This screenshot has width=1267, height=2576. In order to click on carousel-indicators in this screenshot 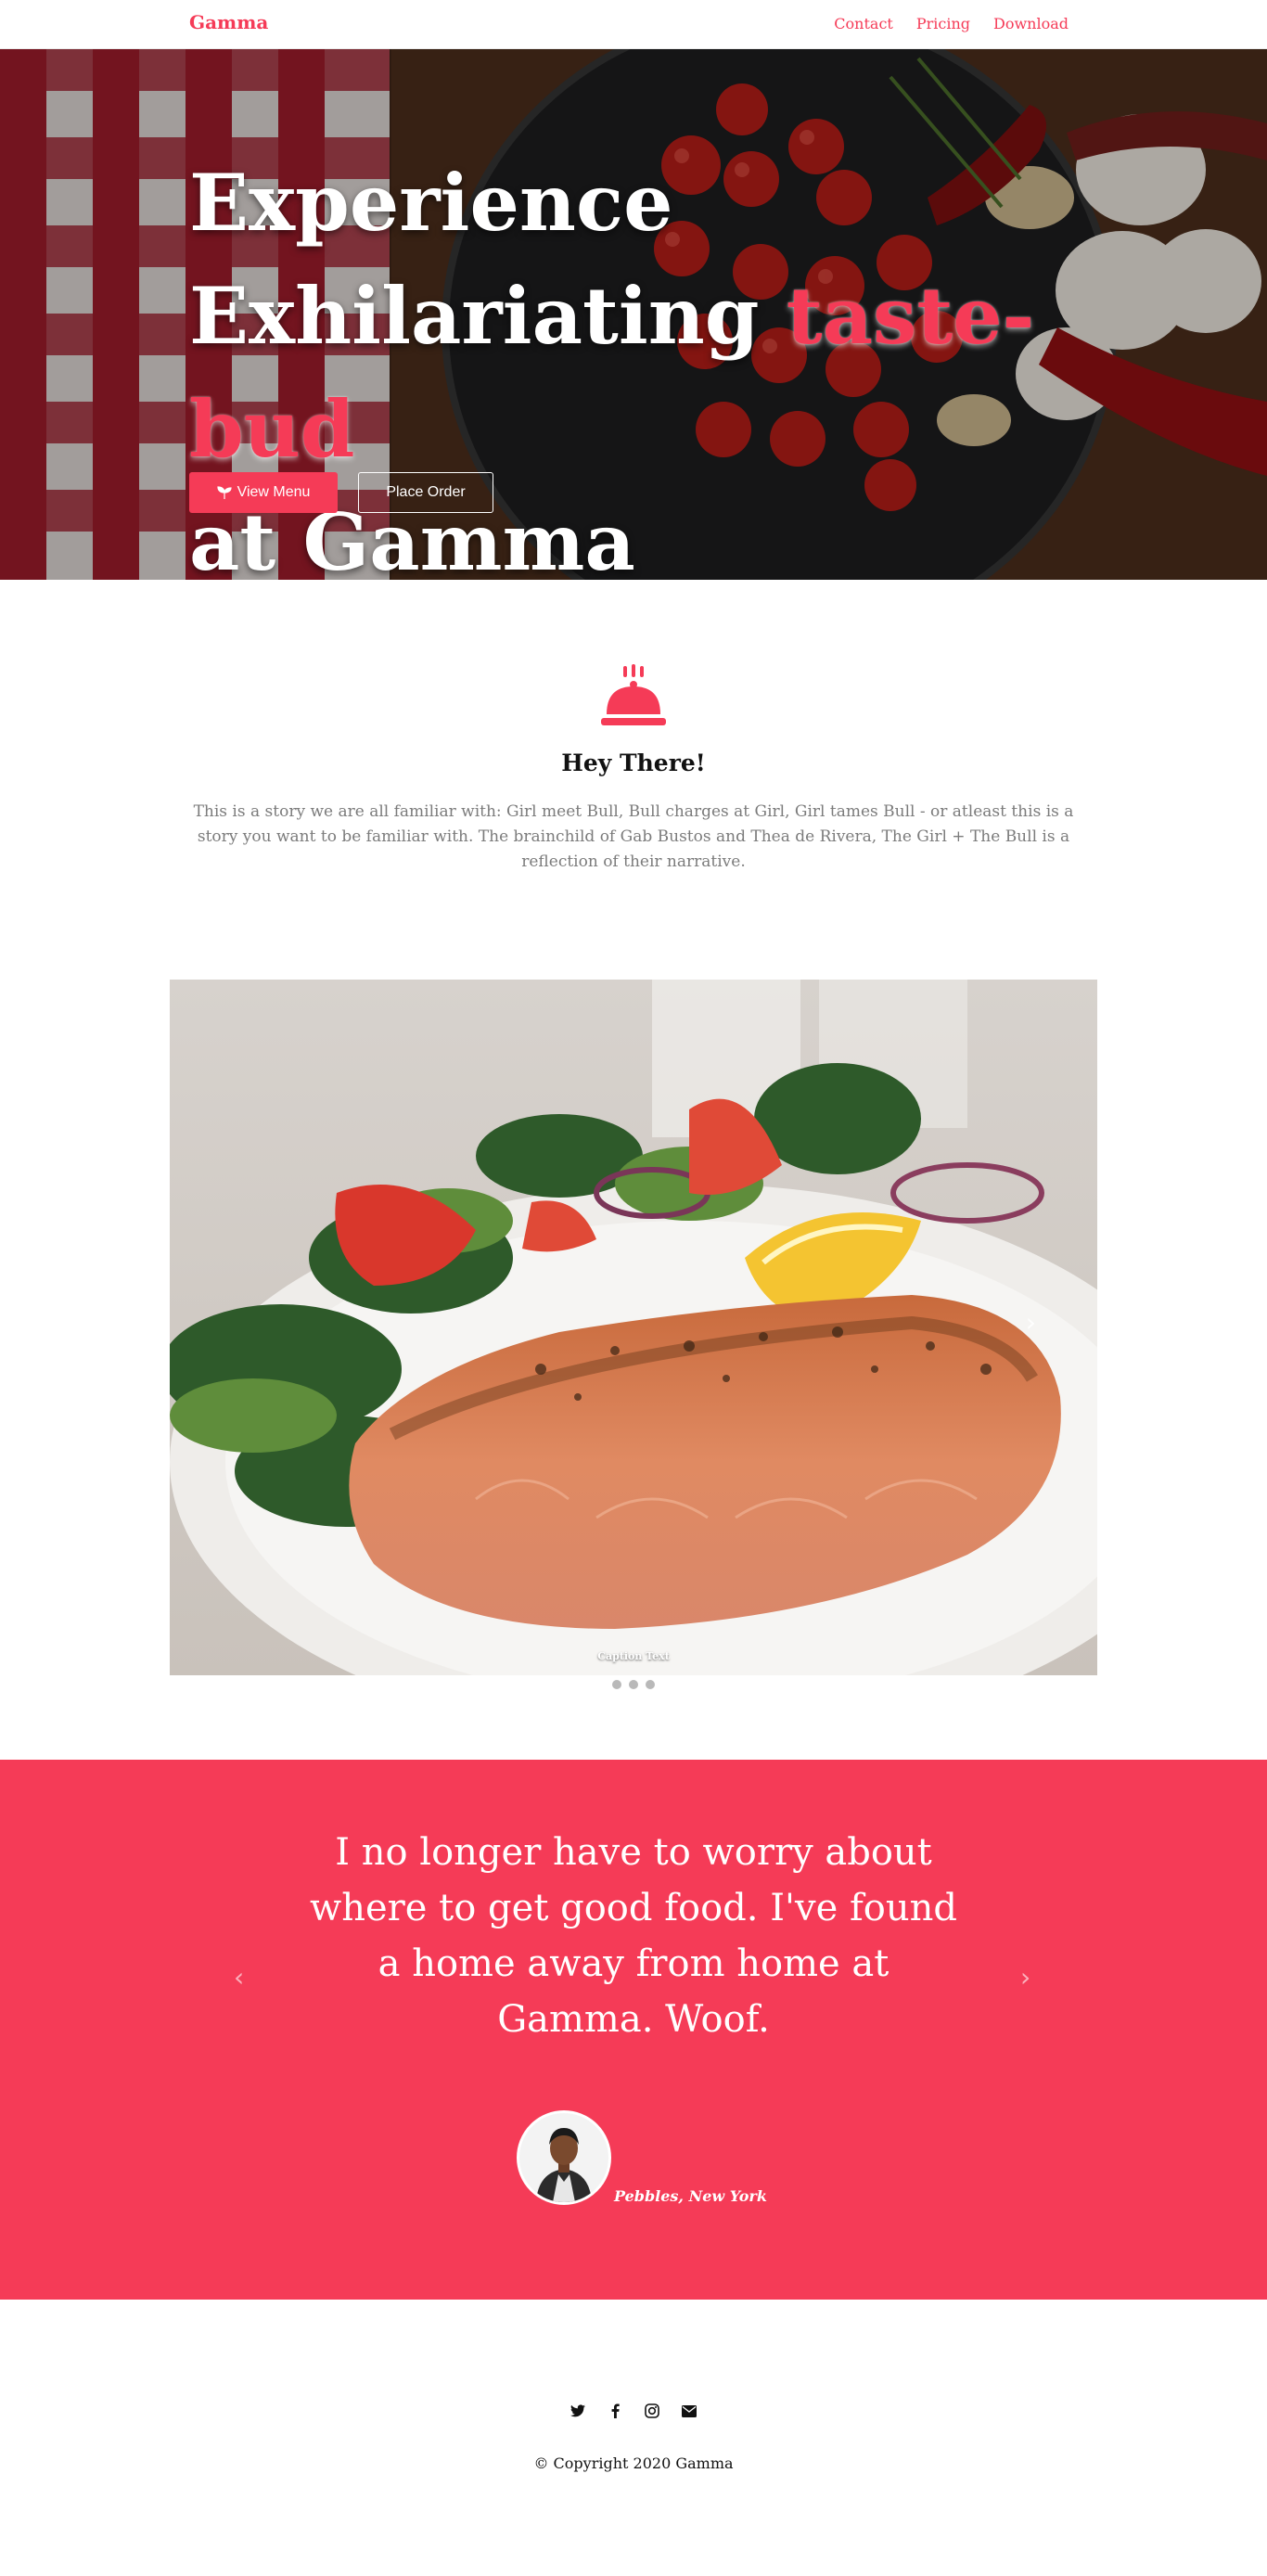, I will do `click(633, 1684)`.